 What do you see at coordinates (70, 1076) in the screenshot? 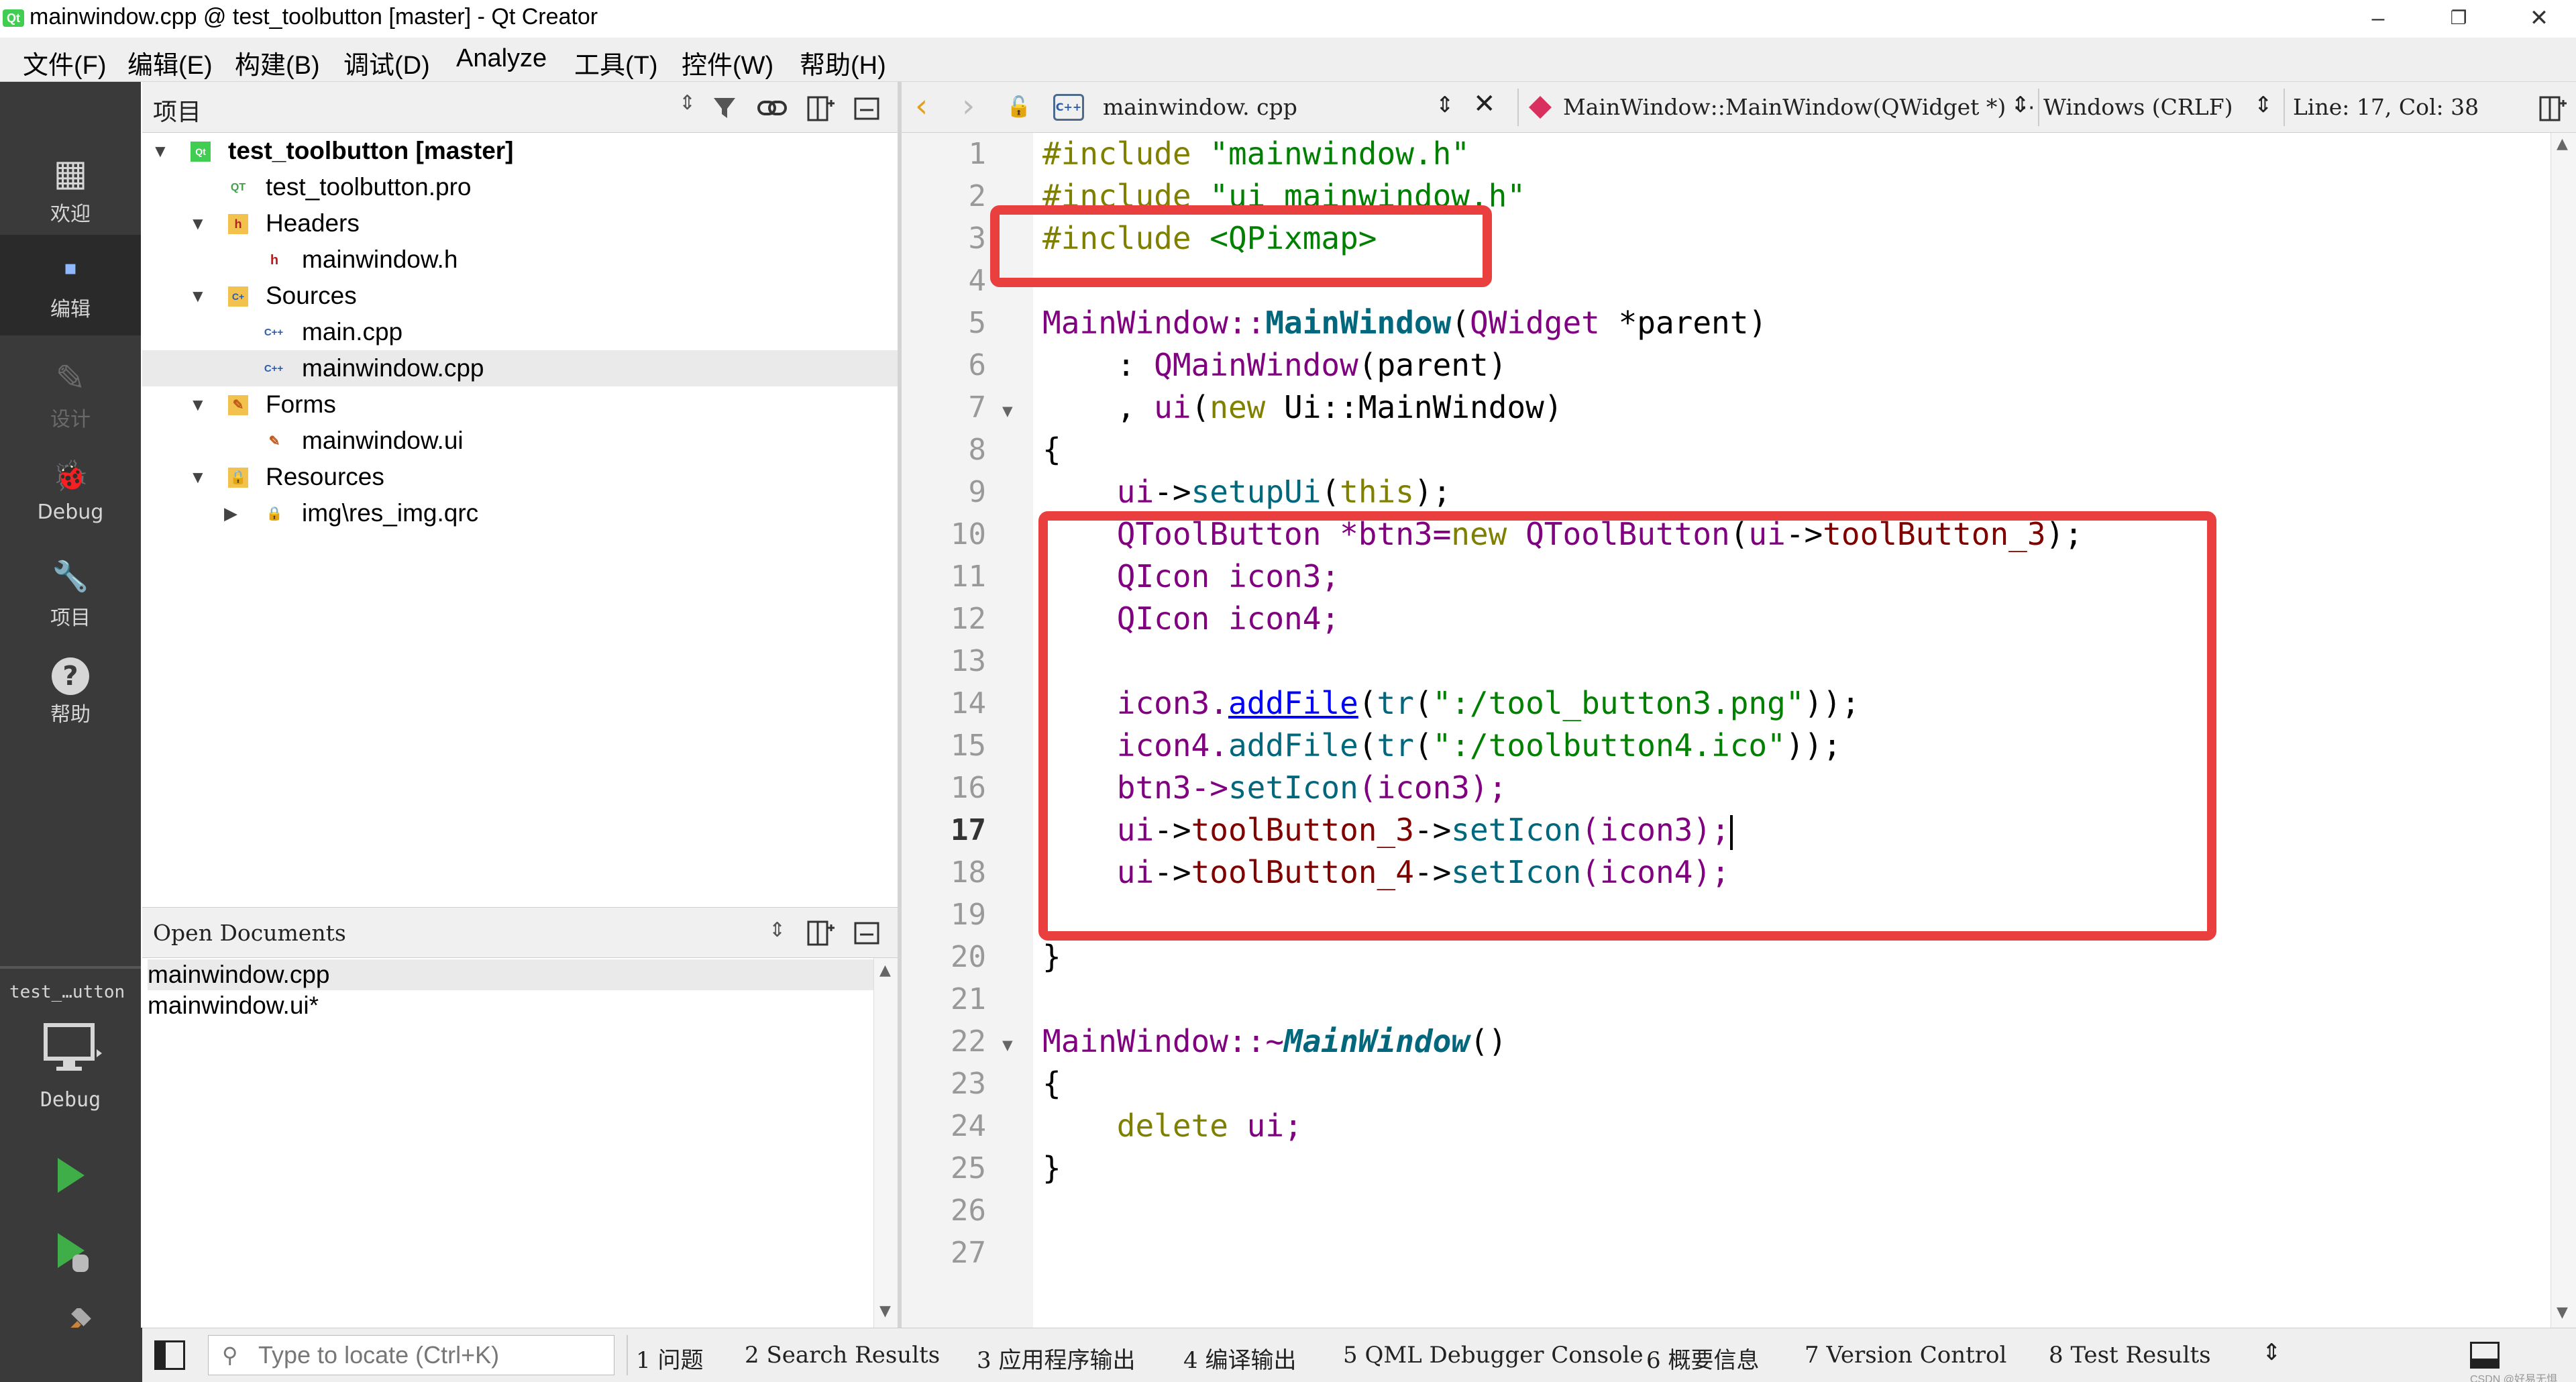
I see `kit-selector: Debug` at bounding box center [70, 1076].